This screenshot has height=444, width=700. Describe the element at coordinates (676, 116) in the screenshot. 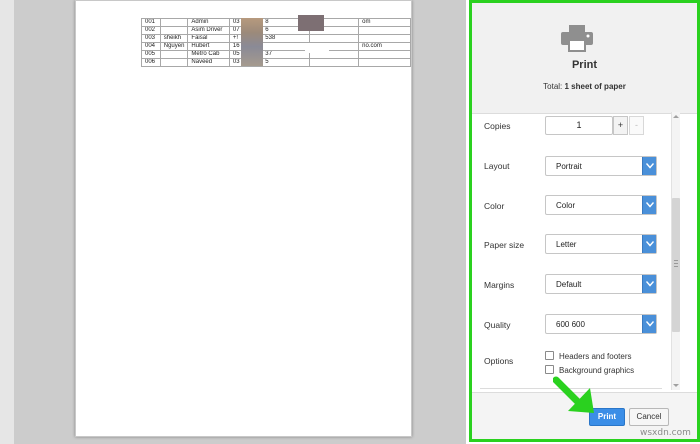

I see `scroll-up-arrow-icon` at that location.